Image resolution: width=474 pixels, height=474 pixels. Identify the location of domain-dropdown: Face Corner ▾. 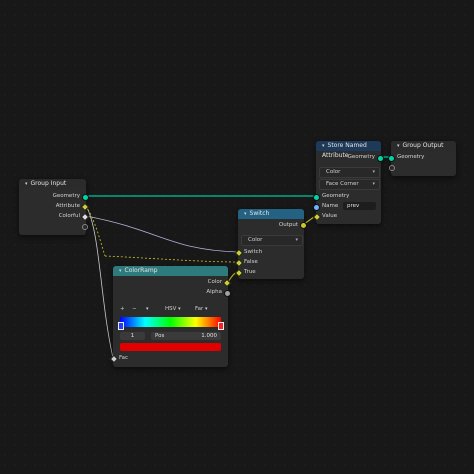
(349, 184).